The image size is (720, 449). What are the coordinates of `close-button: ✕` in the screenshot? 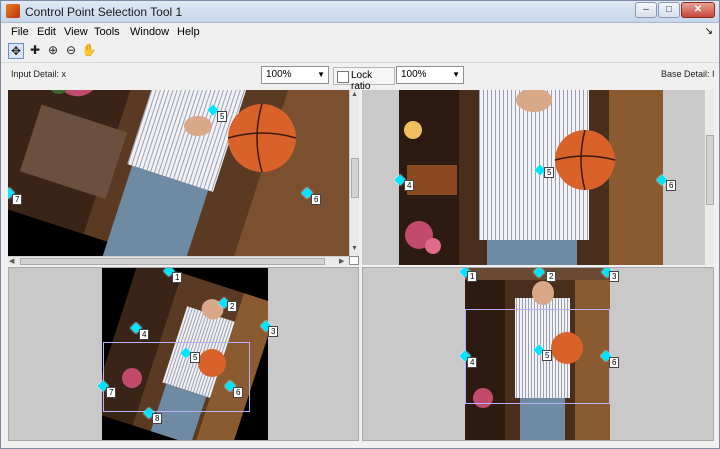 It's located at (698, 10).